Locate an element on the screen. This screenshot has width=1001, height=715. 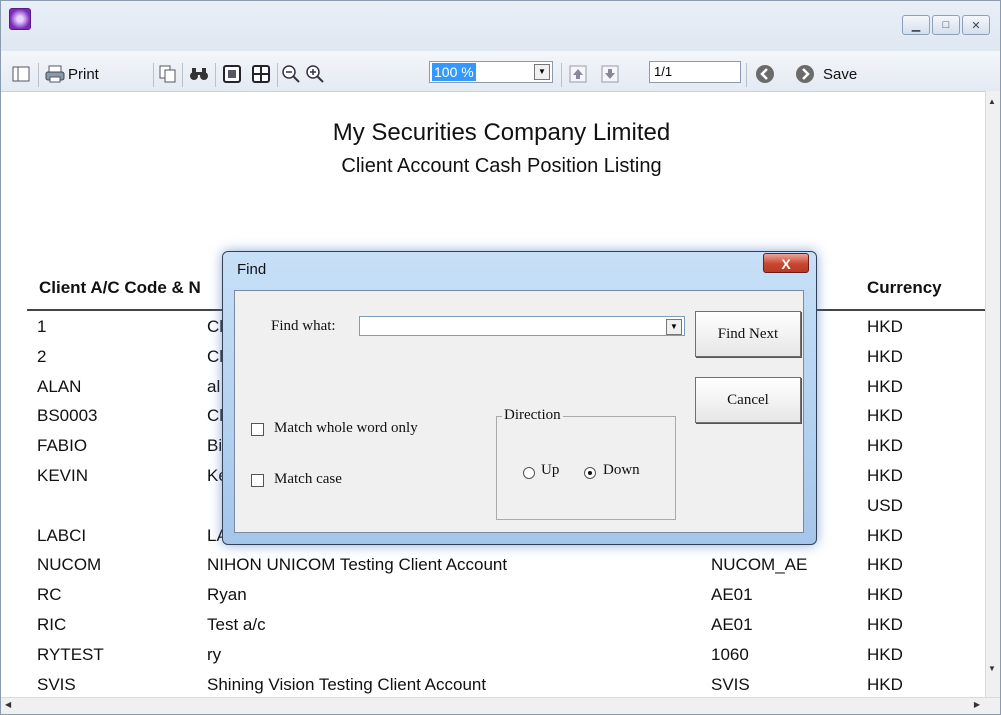
find-dialog-close-button: X is located at coordinates (786, 263).